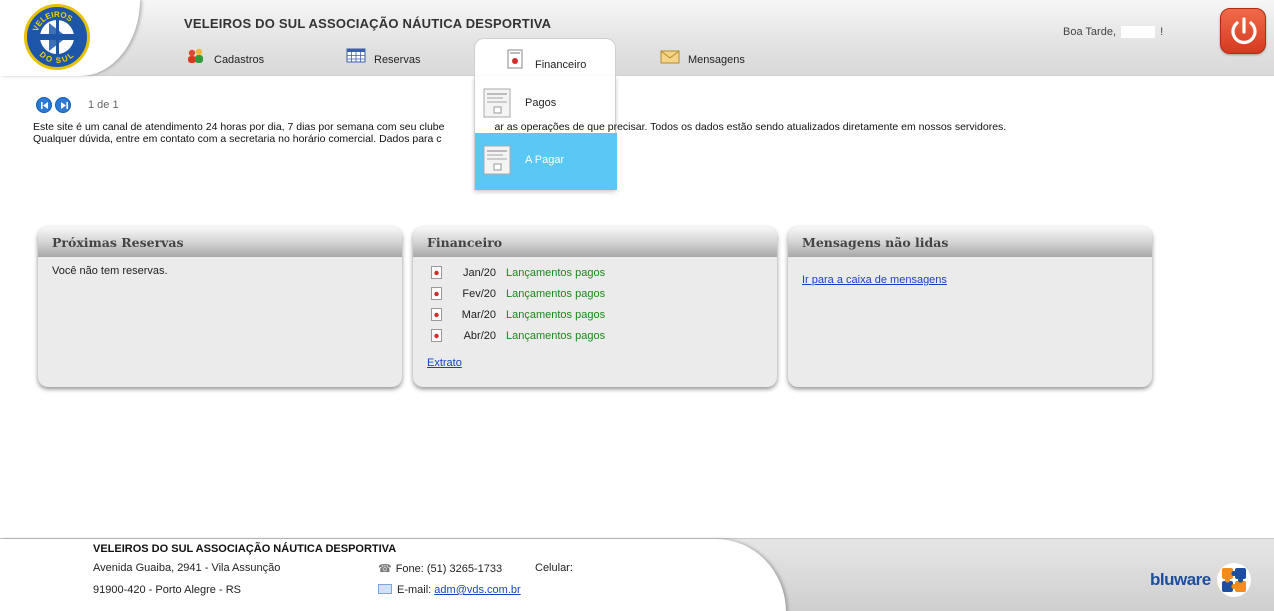  I want to click on calendar-grid-icon, so click(356, 56).